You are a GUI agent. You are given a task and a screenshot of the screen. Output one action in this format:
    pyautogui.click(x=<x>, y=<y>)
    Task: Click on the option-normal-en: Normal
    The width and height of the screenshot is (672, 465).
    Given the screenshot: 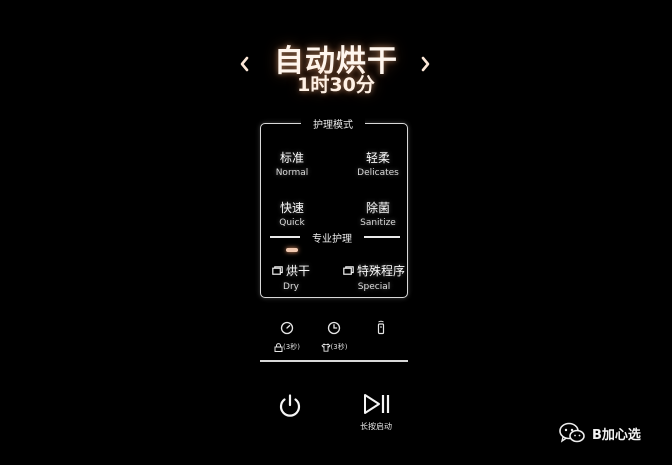 What is the action you would take?
    pyautogui.click(x=292, y=173)
    